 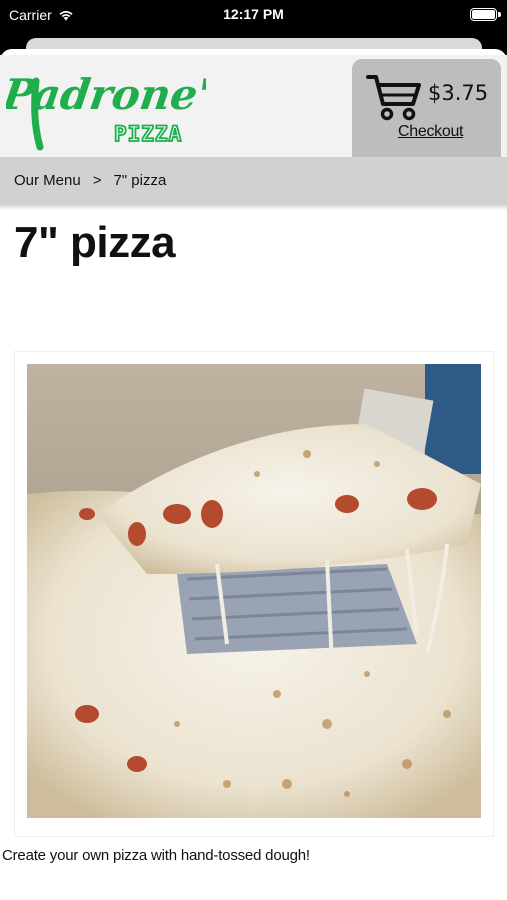 What do you see at coordinates (483, 14) in the screenshot?
I see `battery-icon` at bounding box center [483, 14].